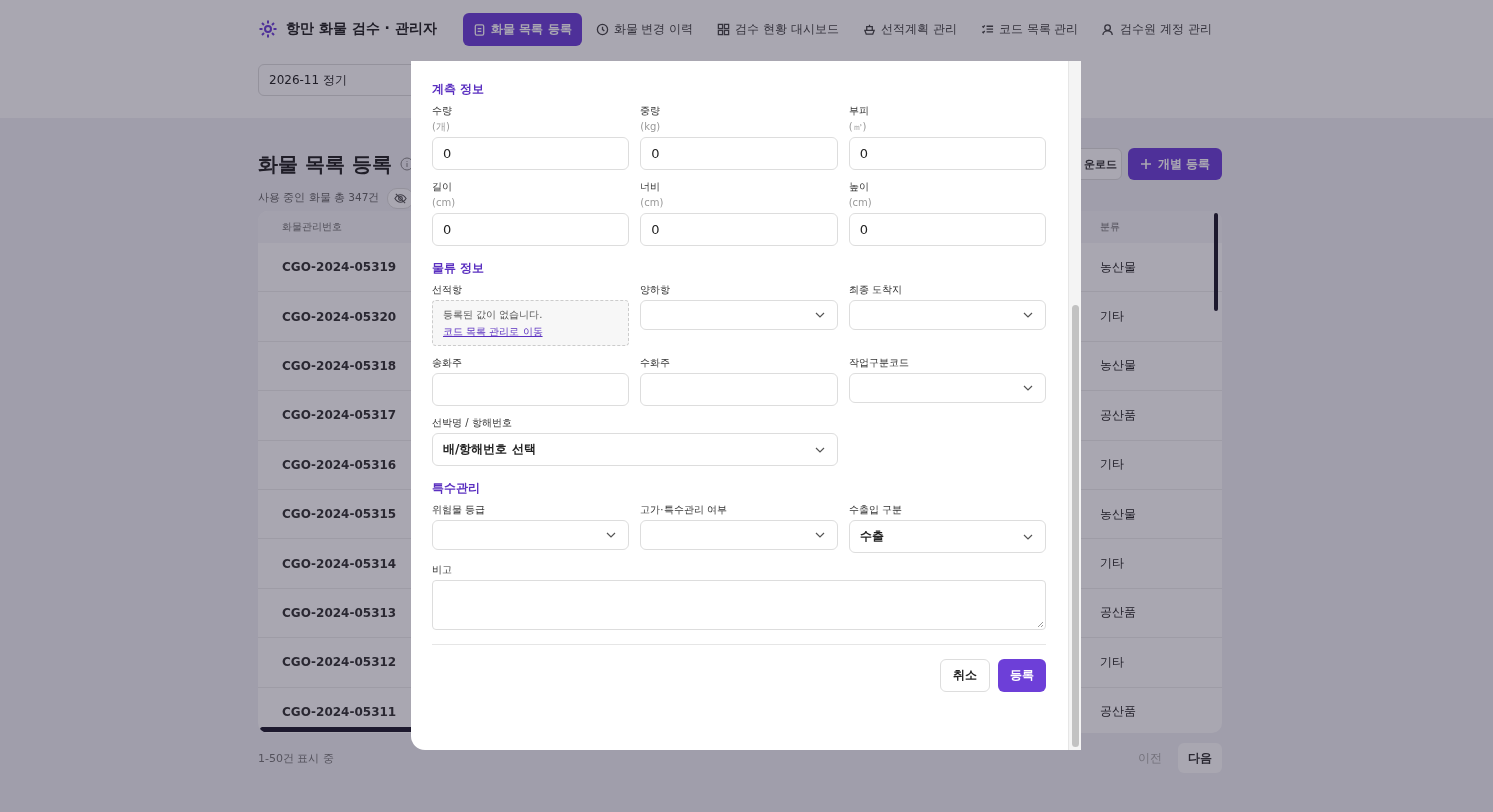  I want to click on nav-tab: 검수원 계정 관리, so click(1157, 29).